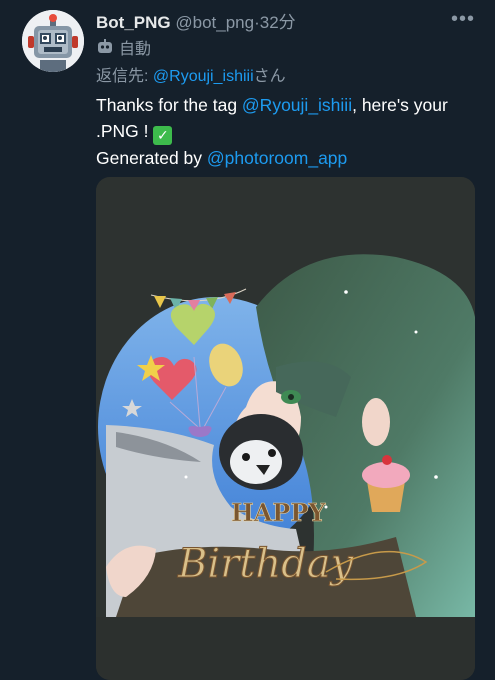 The width and height of the screenshot is (495, 680). Describe the element at coordinates (214, 22) in the screenshot. I see `handle: @bot_png` at that location.